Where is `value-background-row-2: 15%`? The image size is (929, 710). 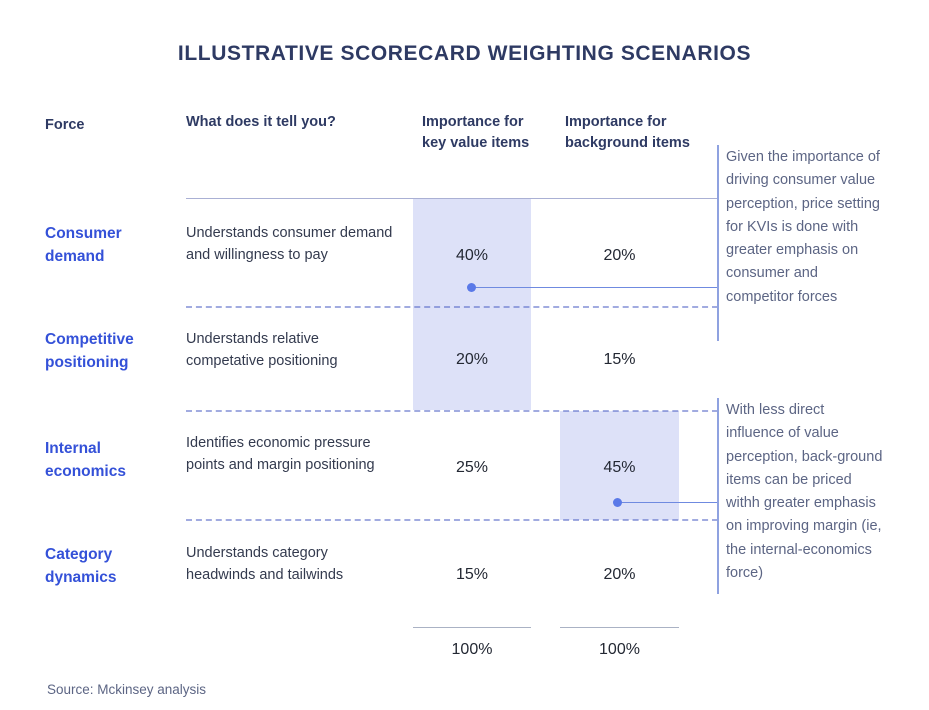
value-background-row-2: 15% is located at coordinates (619, 359).